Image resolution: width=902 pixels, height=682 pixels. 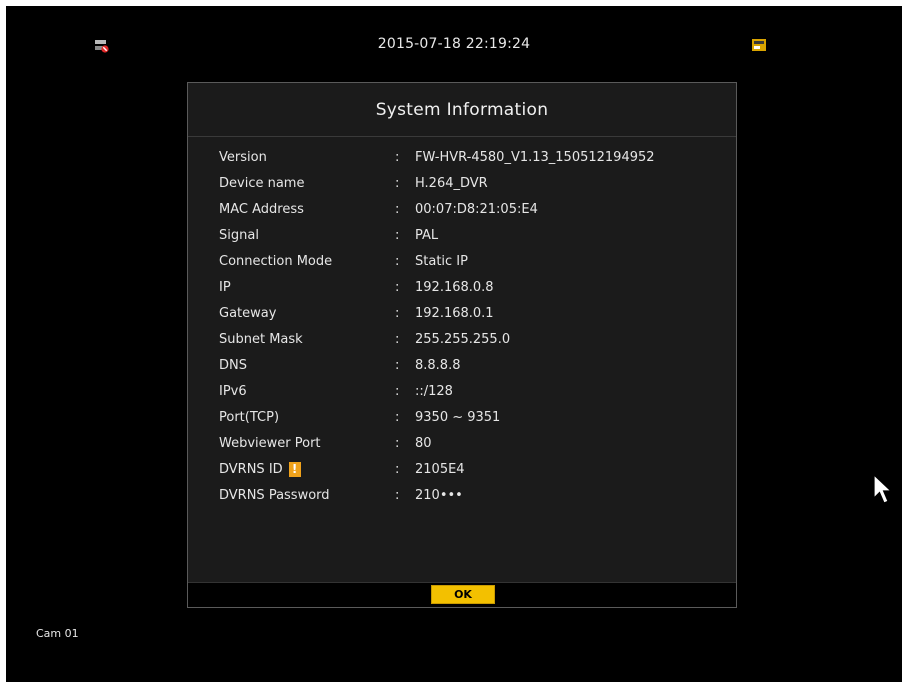 I want to click on info-row-device-name: Device name : H.264_DVR, so click(x=469, y=183).